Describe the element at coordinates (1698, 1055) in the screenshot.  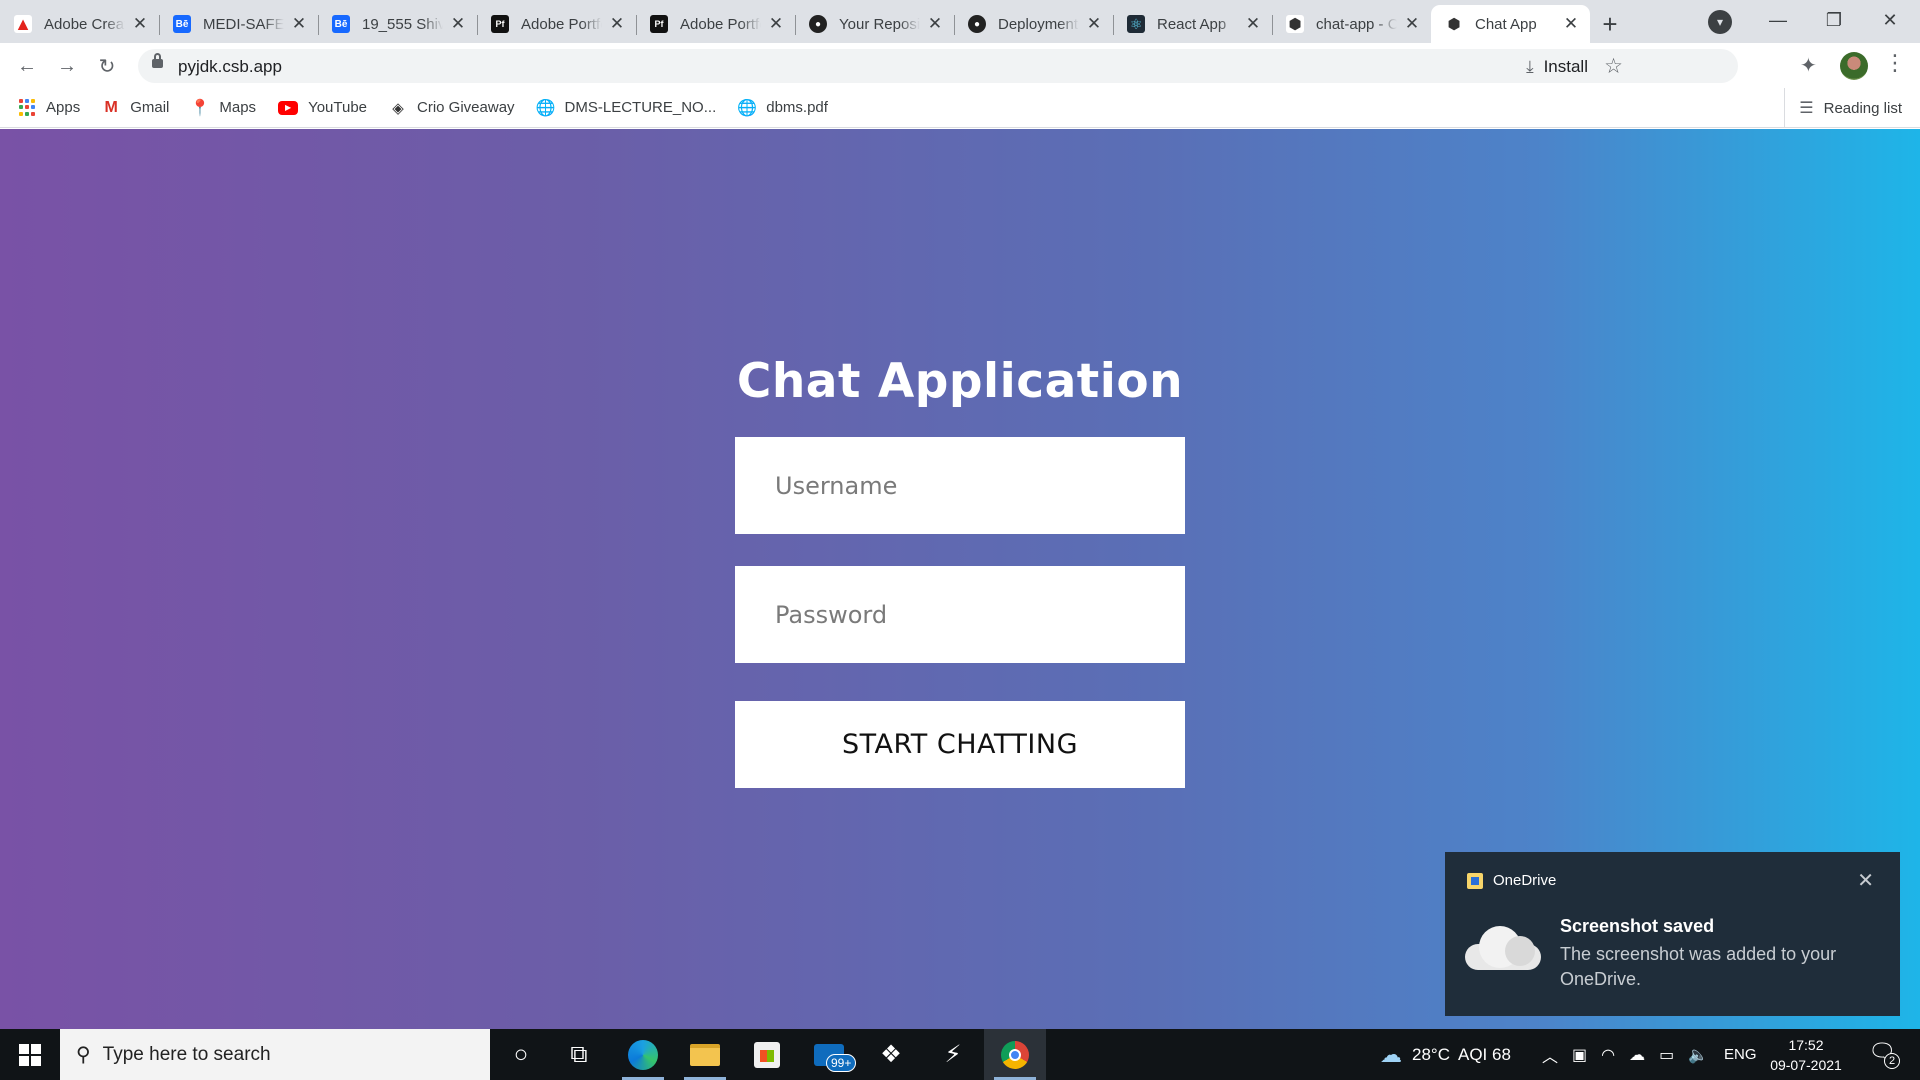
I see `volume-icon: 🔈` at that location.